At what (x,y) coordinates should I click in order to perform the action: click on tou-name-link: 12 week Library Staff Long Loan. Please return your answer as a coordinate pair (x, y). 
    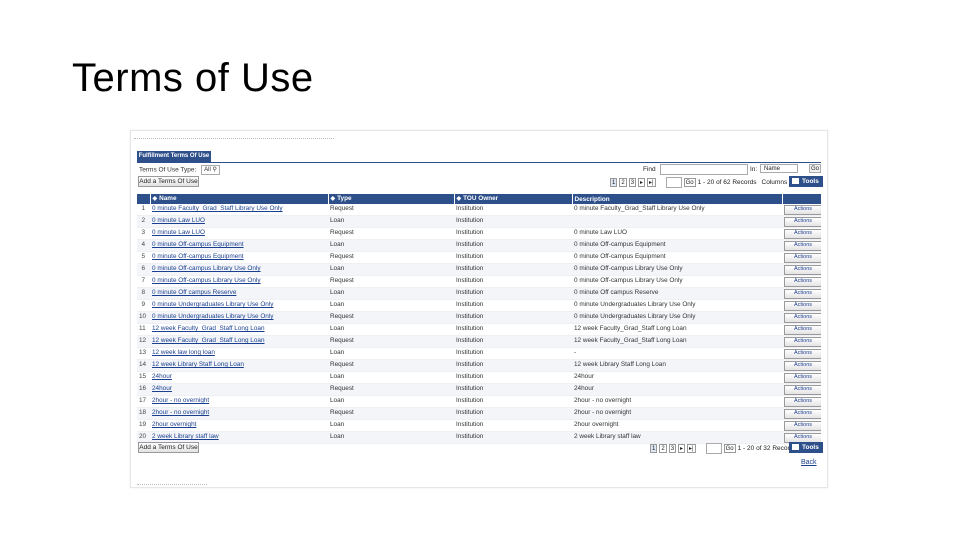
    Looking at the image, I should click on (239, 365).